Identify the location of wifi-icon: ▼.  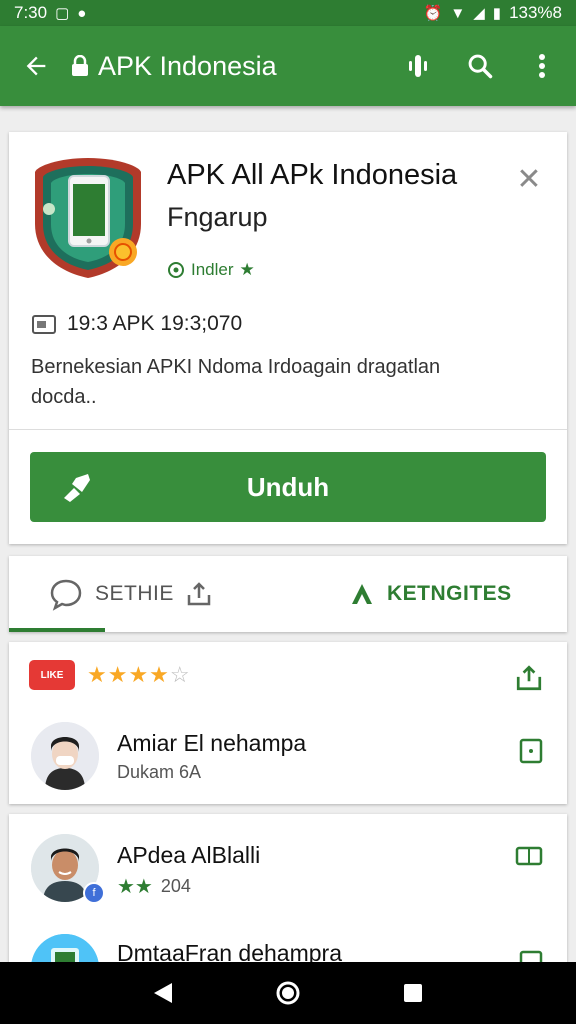
(458, 13).